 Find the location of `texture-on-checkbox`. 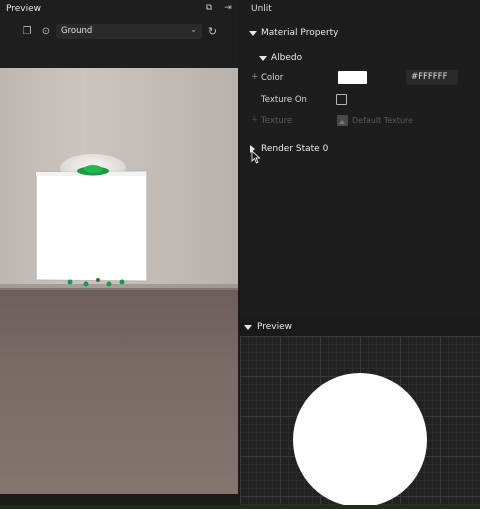

texture-on-checkbox is located at coordinates (341, 99).